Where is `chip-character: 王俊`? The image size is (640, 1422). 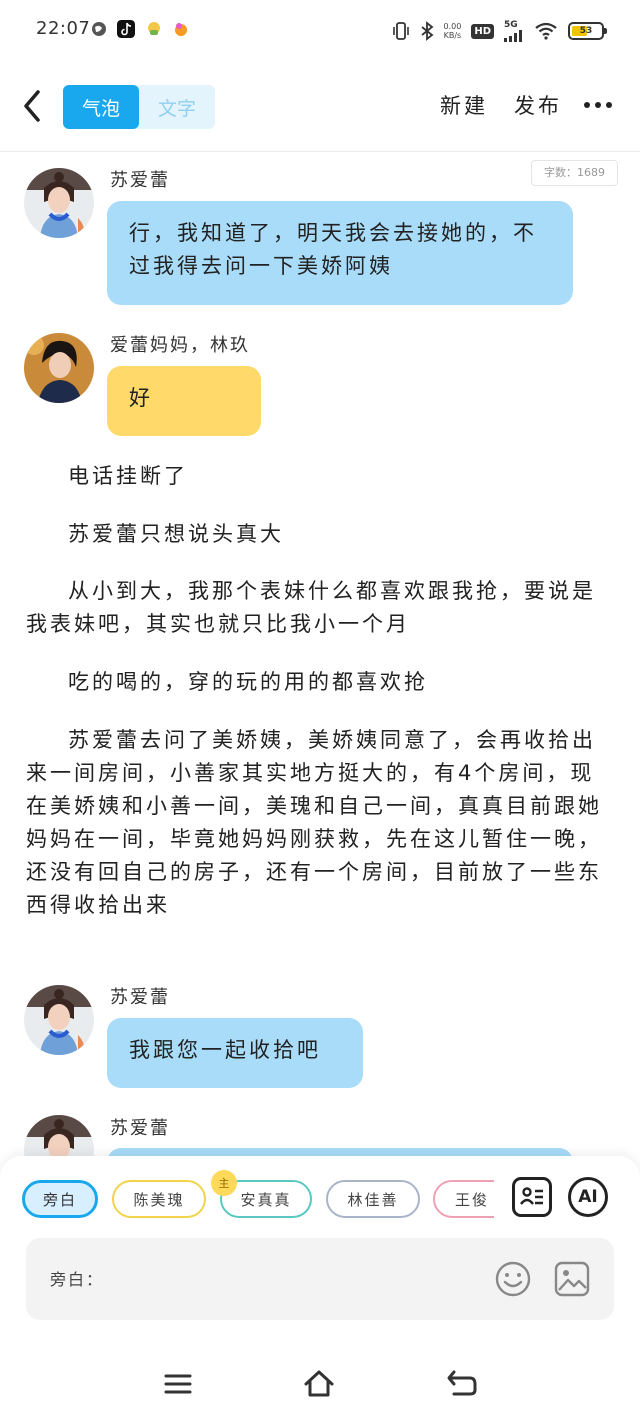 chip-character: 王俊 is located at coordinates (463, 1199).